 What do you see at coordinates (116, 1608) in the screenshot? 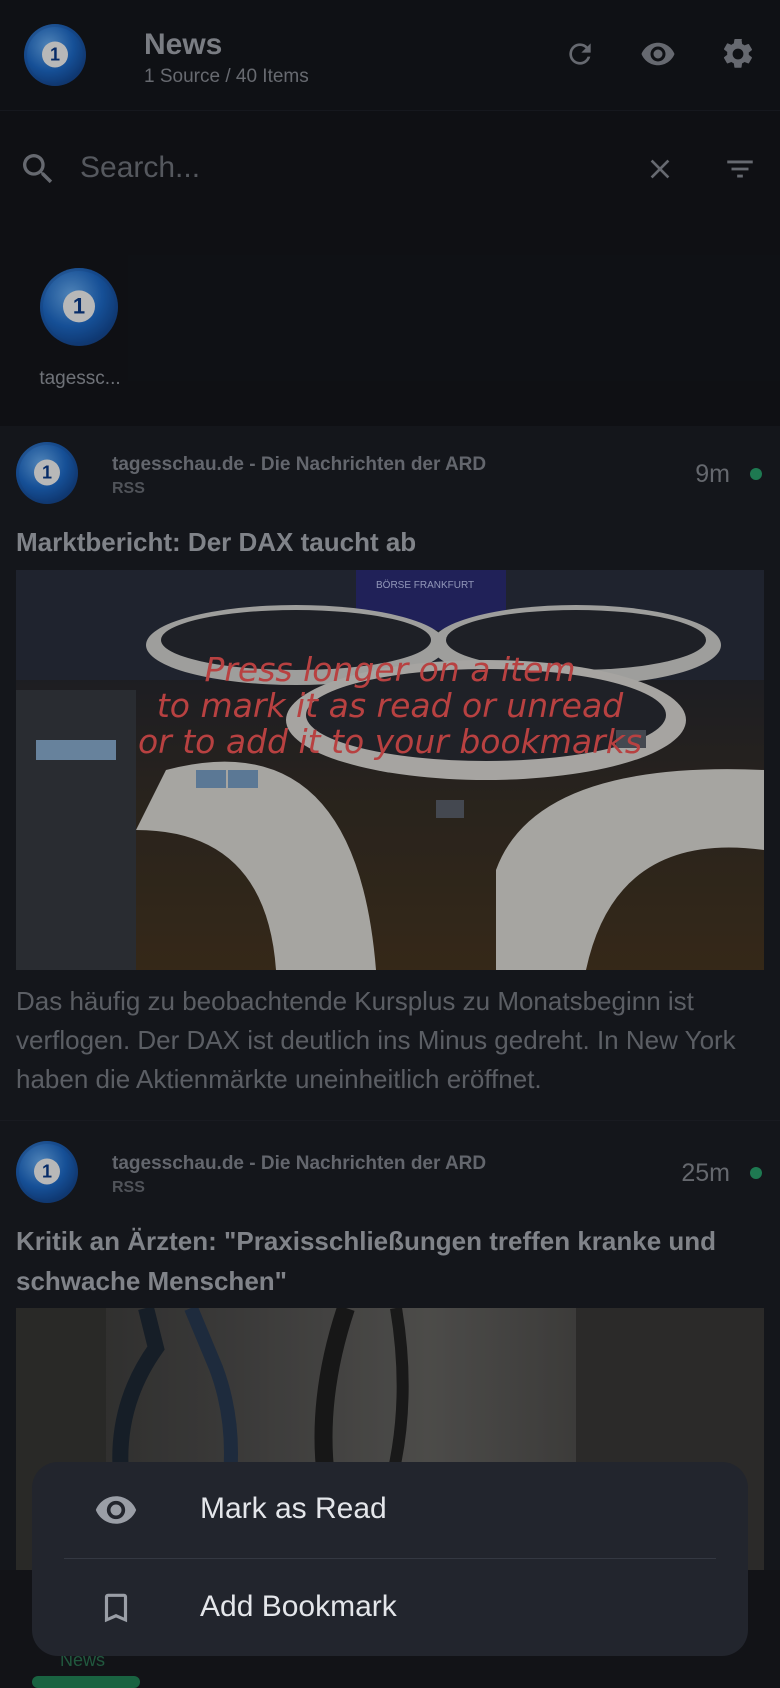
I see `bookmark-icon` at bounding box center [116, 1608].